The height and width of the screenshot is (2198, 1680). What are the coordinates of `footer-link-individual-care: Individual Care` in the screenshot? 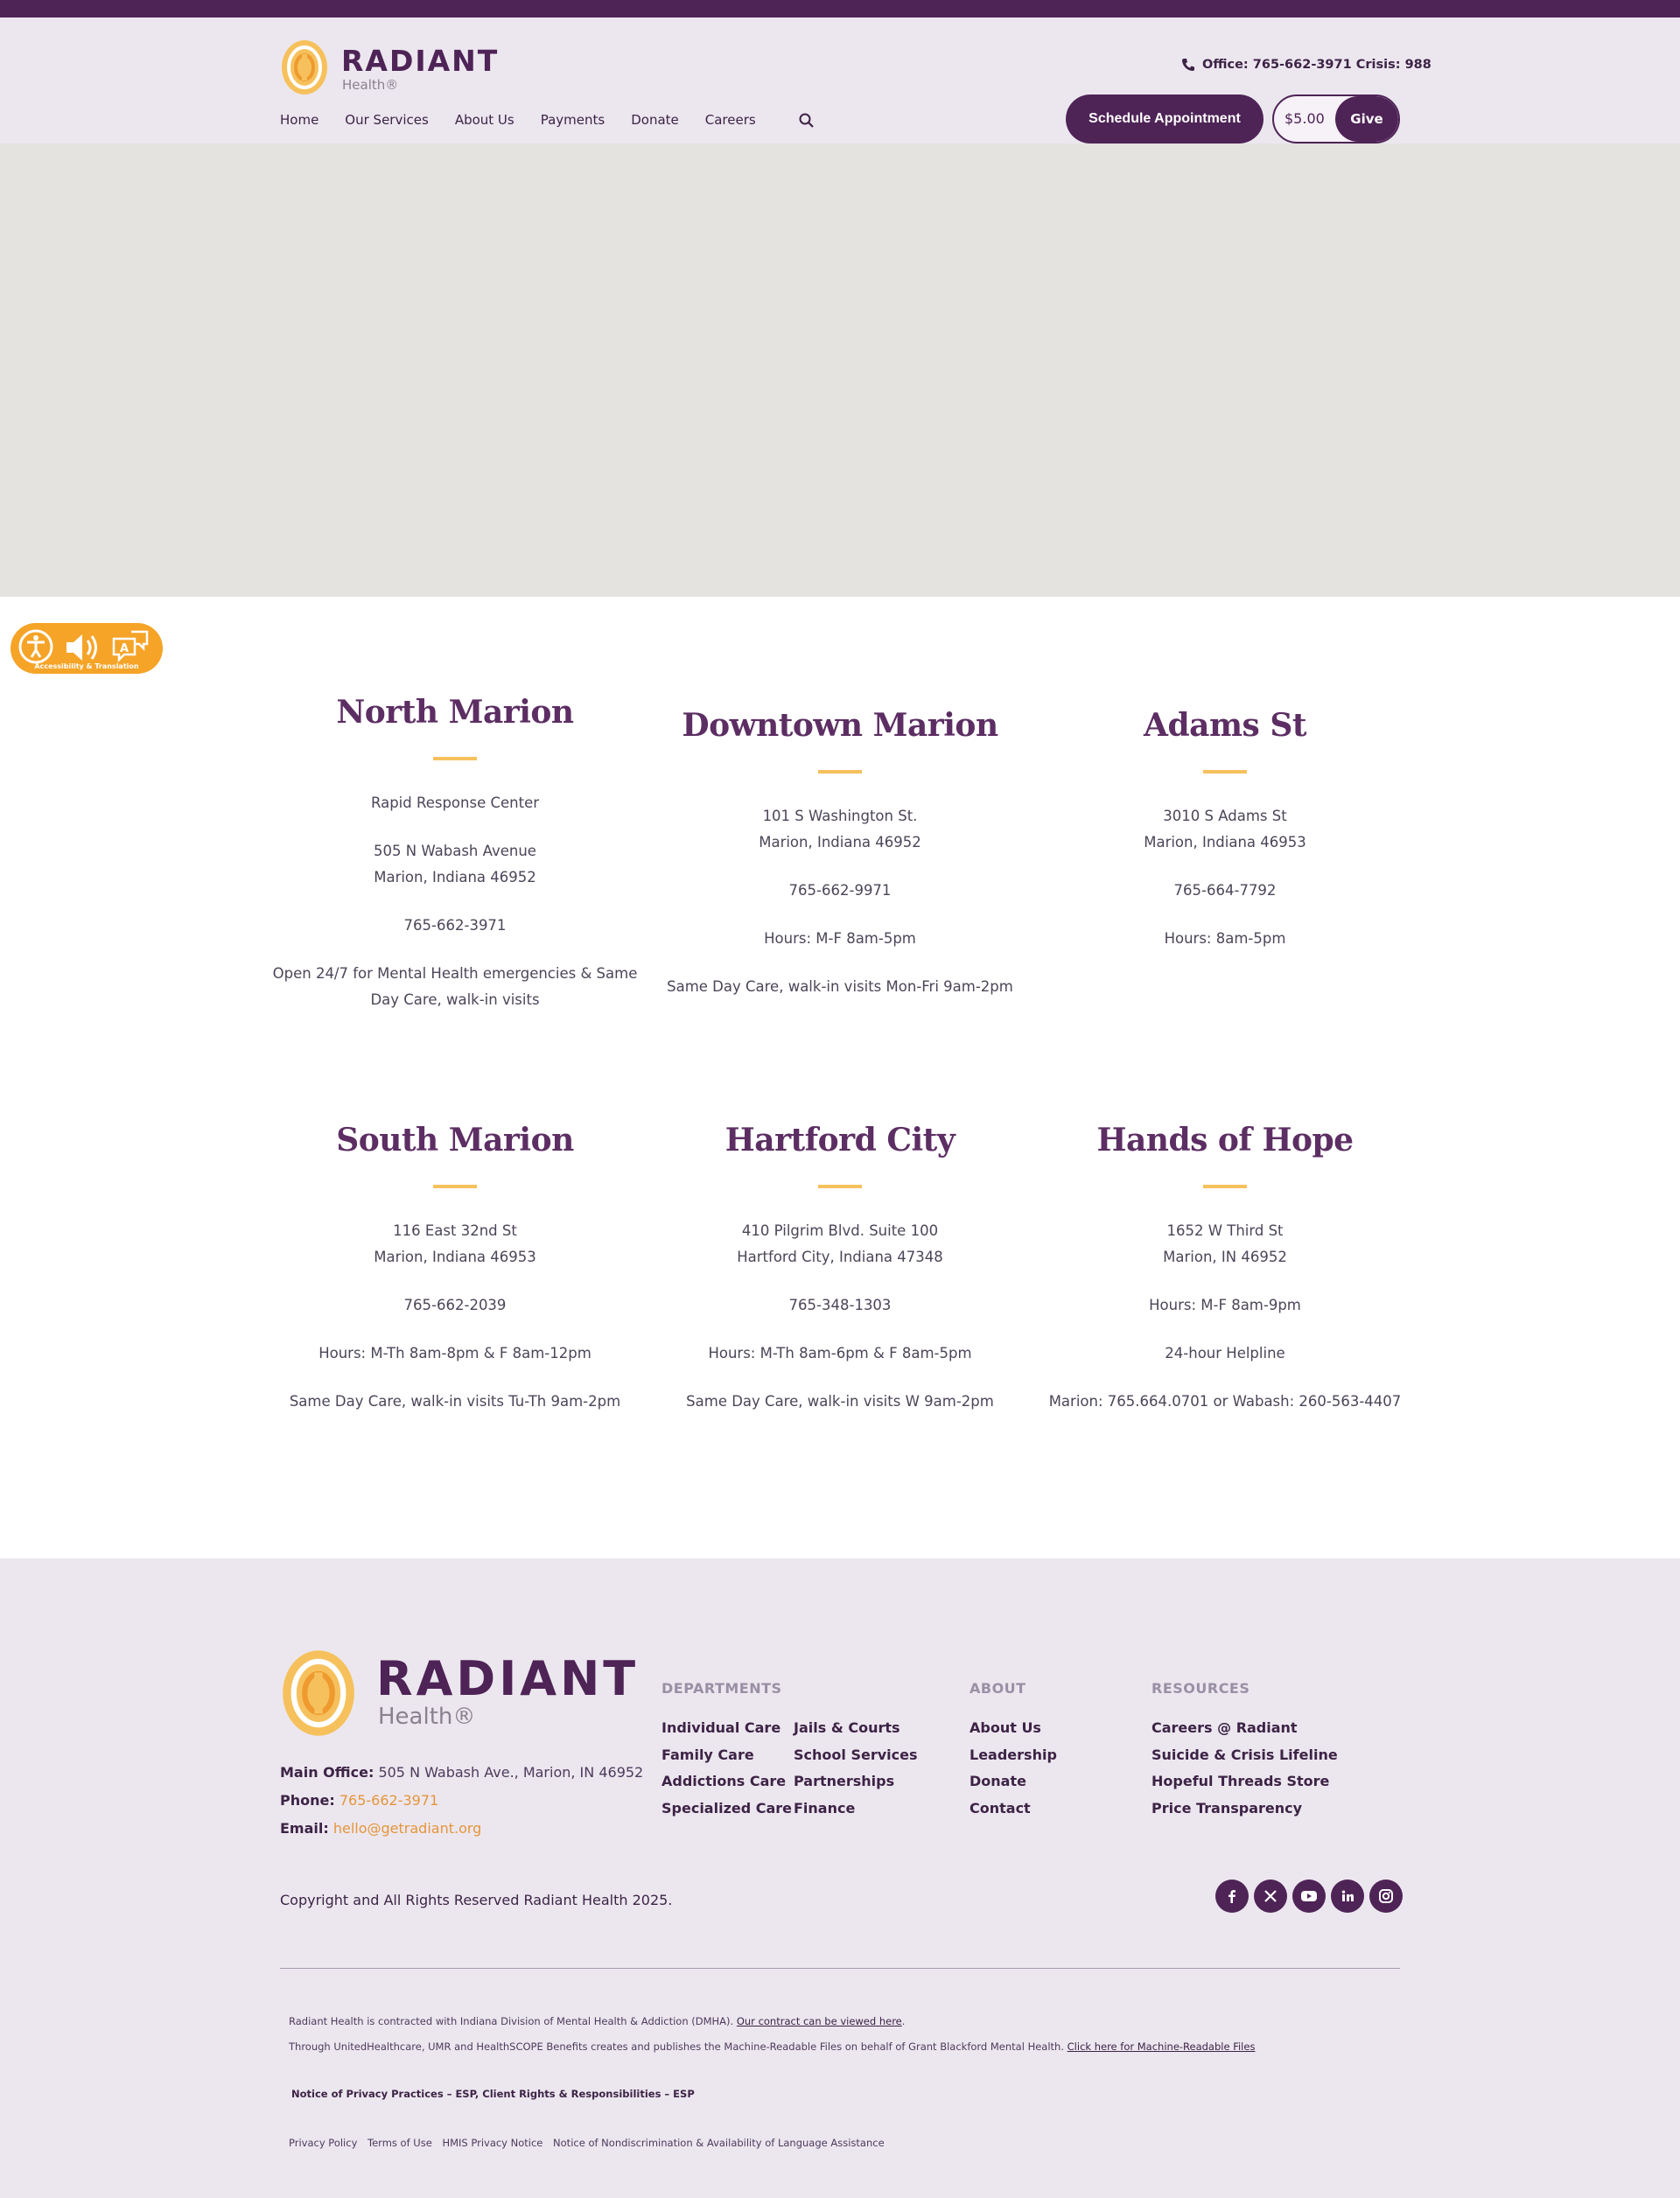 It's located at (721, 1727).